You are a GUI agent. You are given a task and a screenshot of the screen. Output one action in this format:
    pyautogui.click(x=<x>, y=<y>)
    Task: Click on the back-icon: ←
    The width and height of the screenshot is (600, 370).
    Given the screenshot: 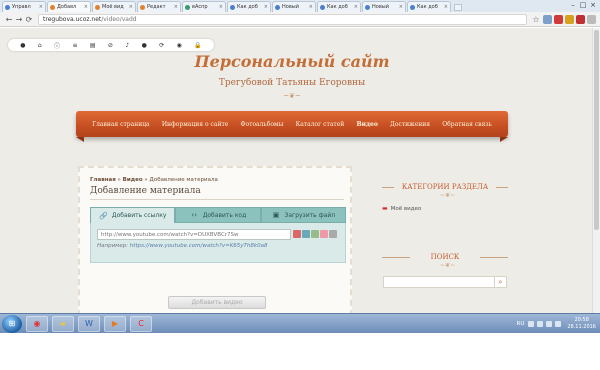 What is the action you would take?
    pyautogui.click(x=9, y=19)
    